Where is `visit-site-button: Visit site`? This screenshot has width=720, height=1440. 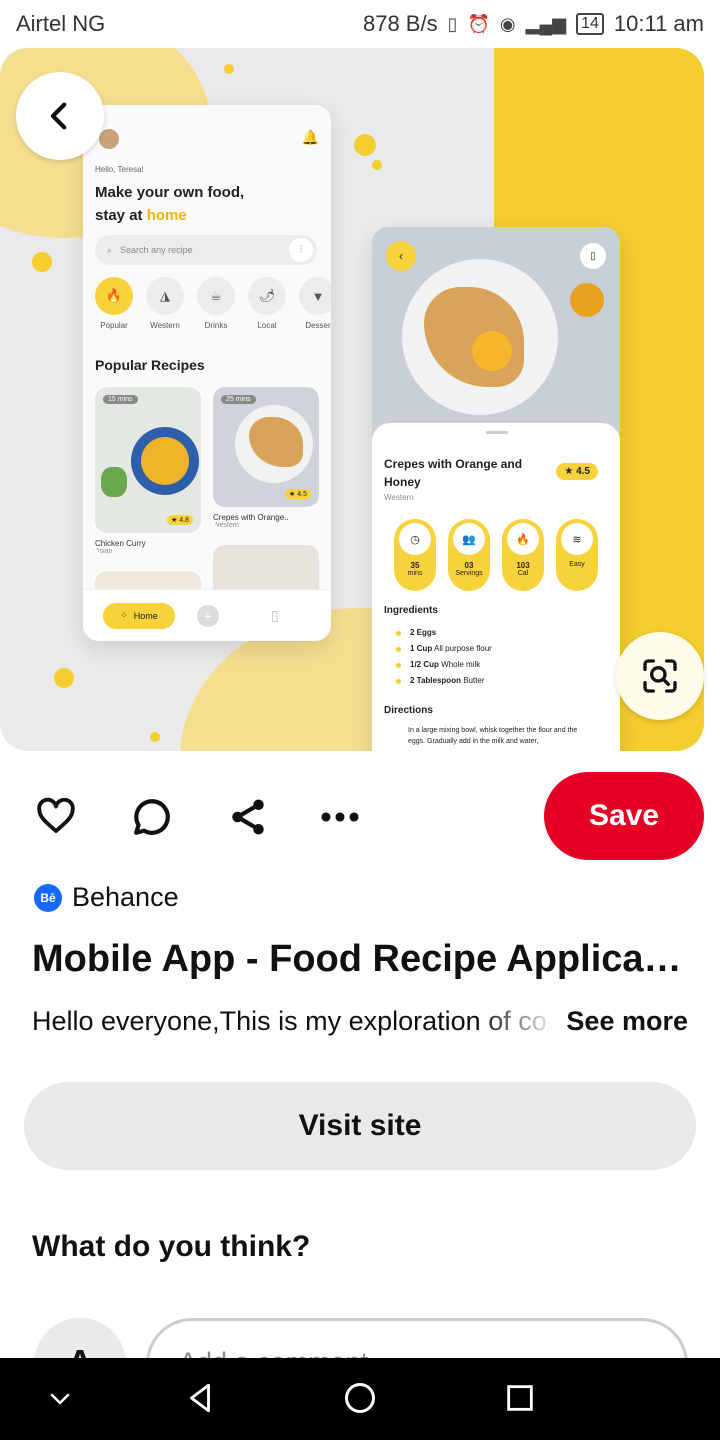
visit-site-button: Visit site is located at coordinates (360, 1126).